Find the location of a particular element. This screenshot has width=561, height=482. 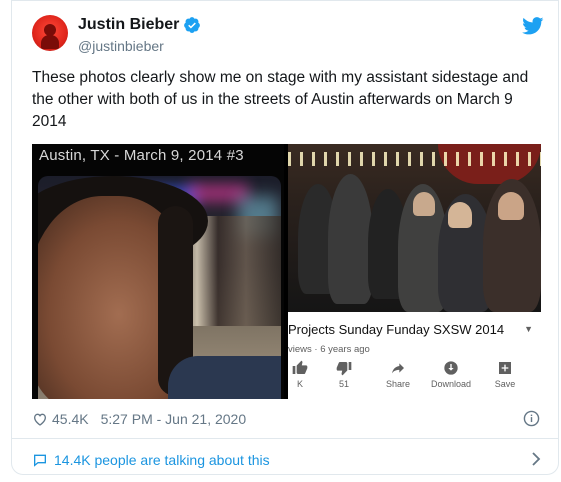

string-lights is located at coordinates (414, 159).